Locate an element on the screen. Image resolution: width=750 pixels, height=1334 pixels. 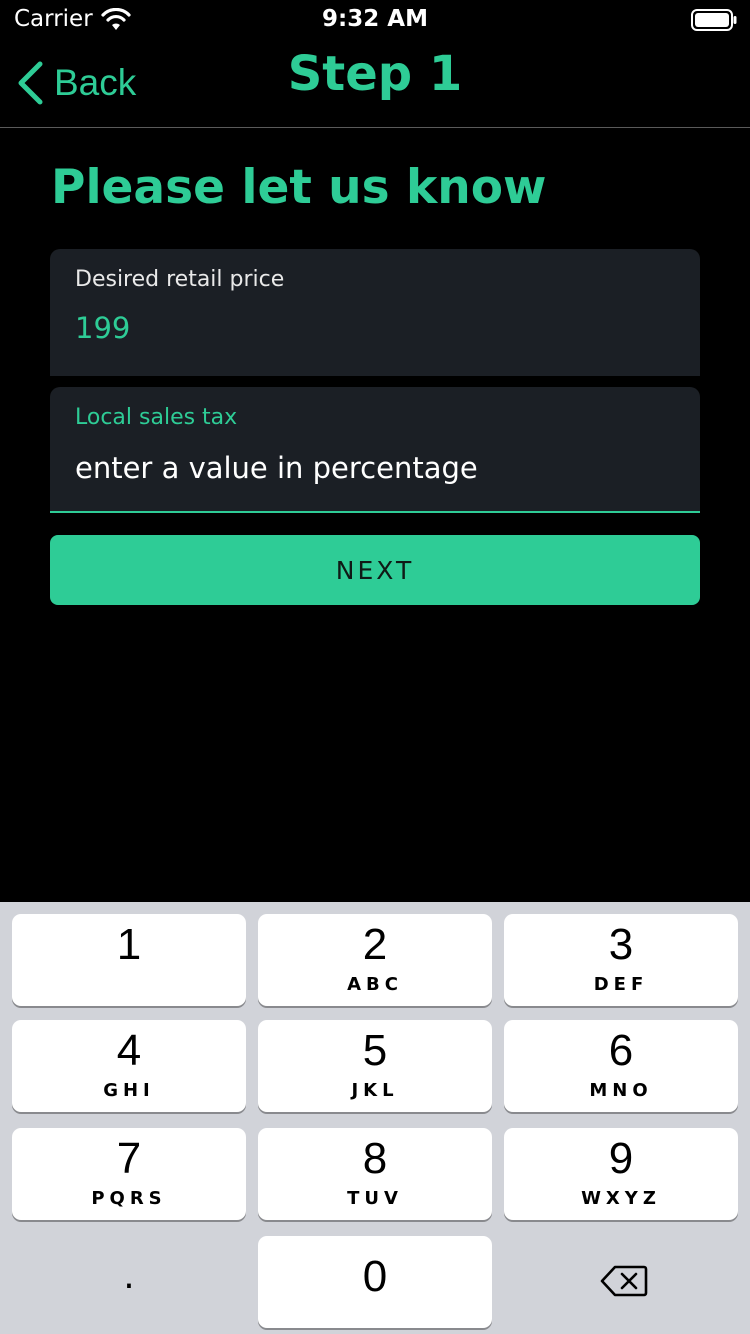
key-letters: DEF is located at coordinates (621, 984).